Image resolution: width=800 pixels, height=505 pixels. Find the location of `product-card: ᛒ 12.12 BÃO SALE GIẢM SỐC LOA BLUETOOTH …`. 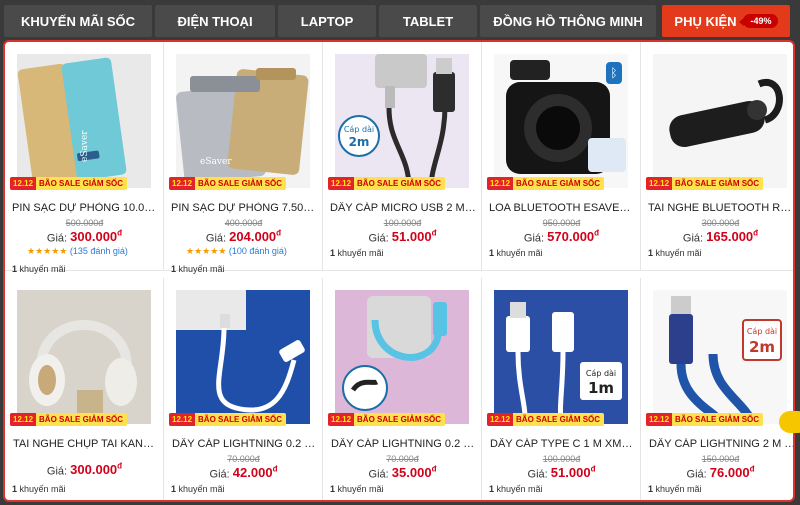

product-card: ᛒ 12.12 BÃO SALE GIẢM SỐC LOA BLUETOOTH … is located at coordinates (561, 156).